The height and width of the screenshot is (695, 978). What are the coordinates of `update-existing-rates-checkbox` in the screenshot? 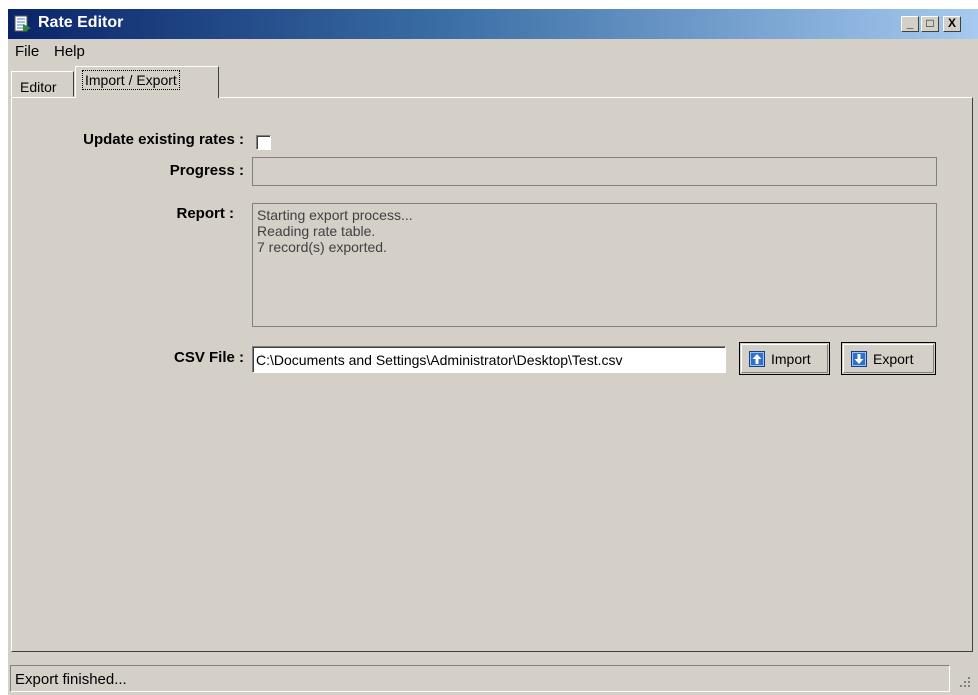 It's located at (263, 142).